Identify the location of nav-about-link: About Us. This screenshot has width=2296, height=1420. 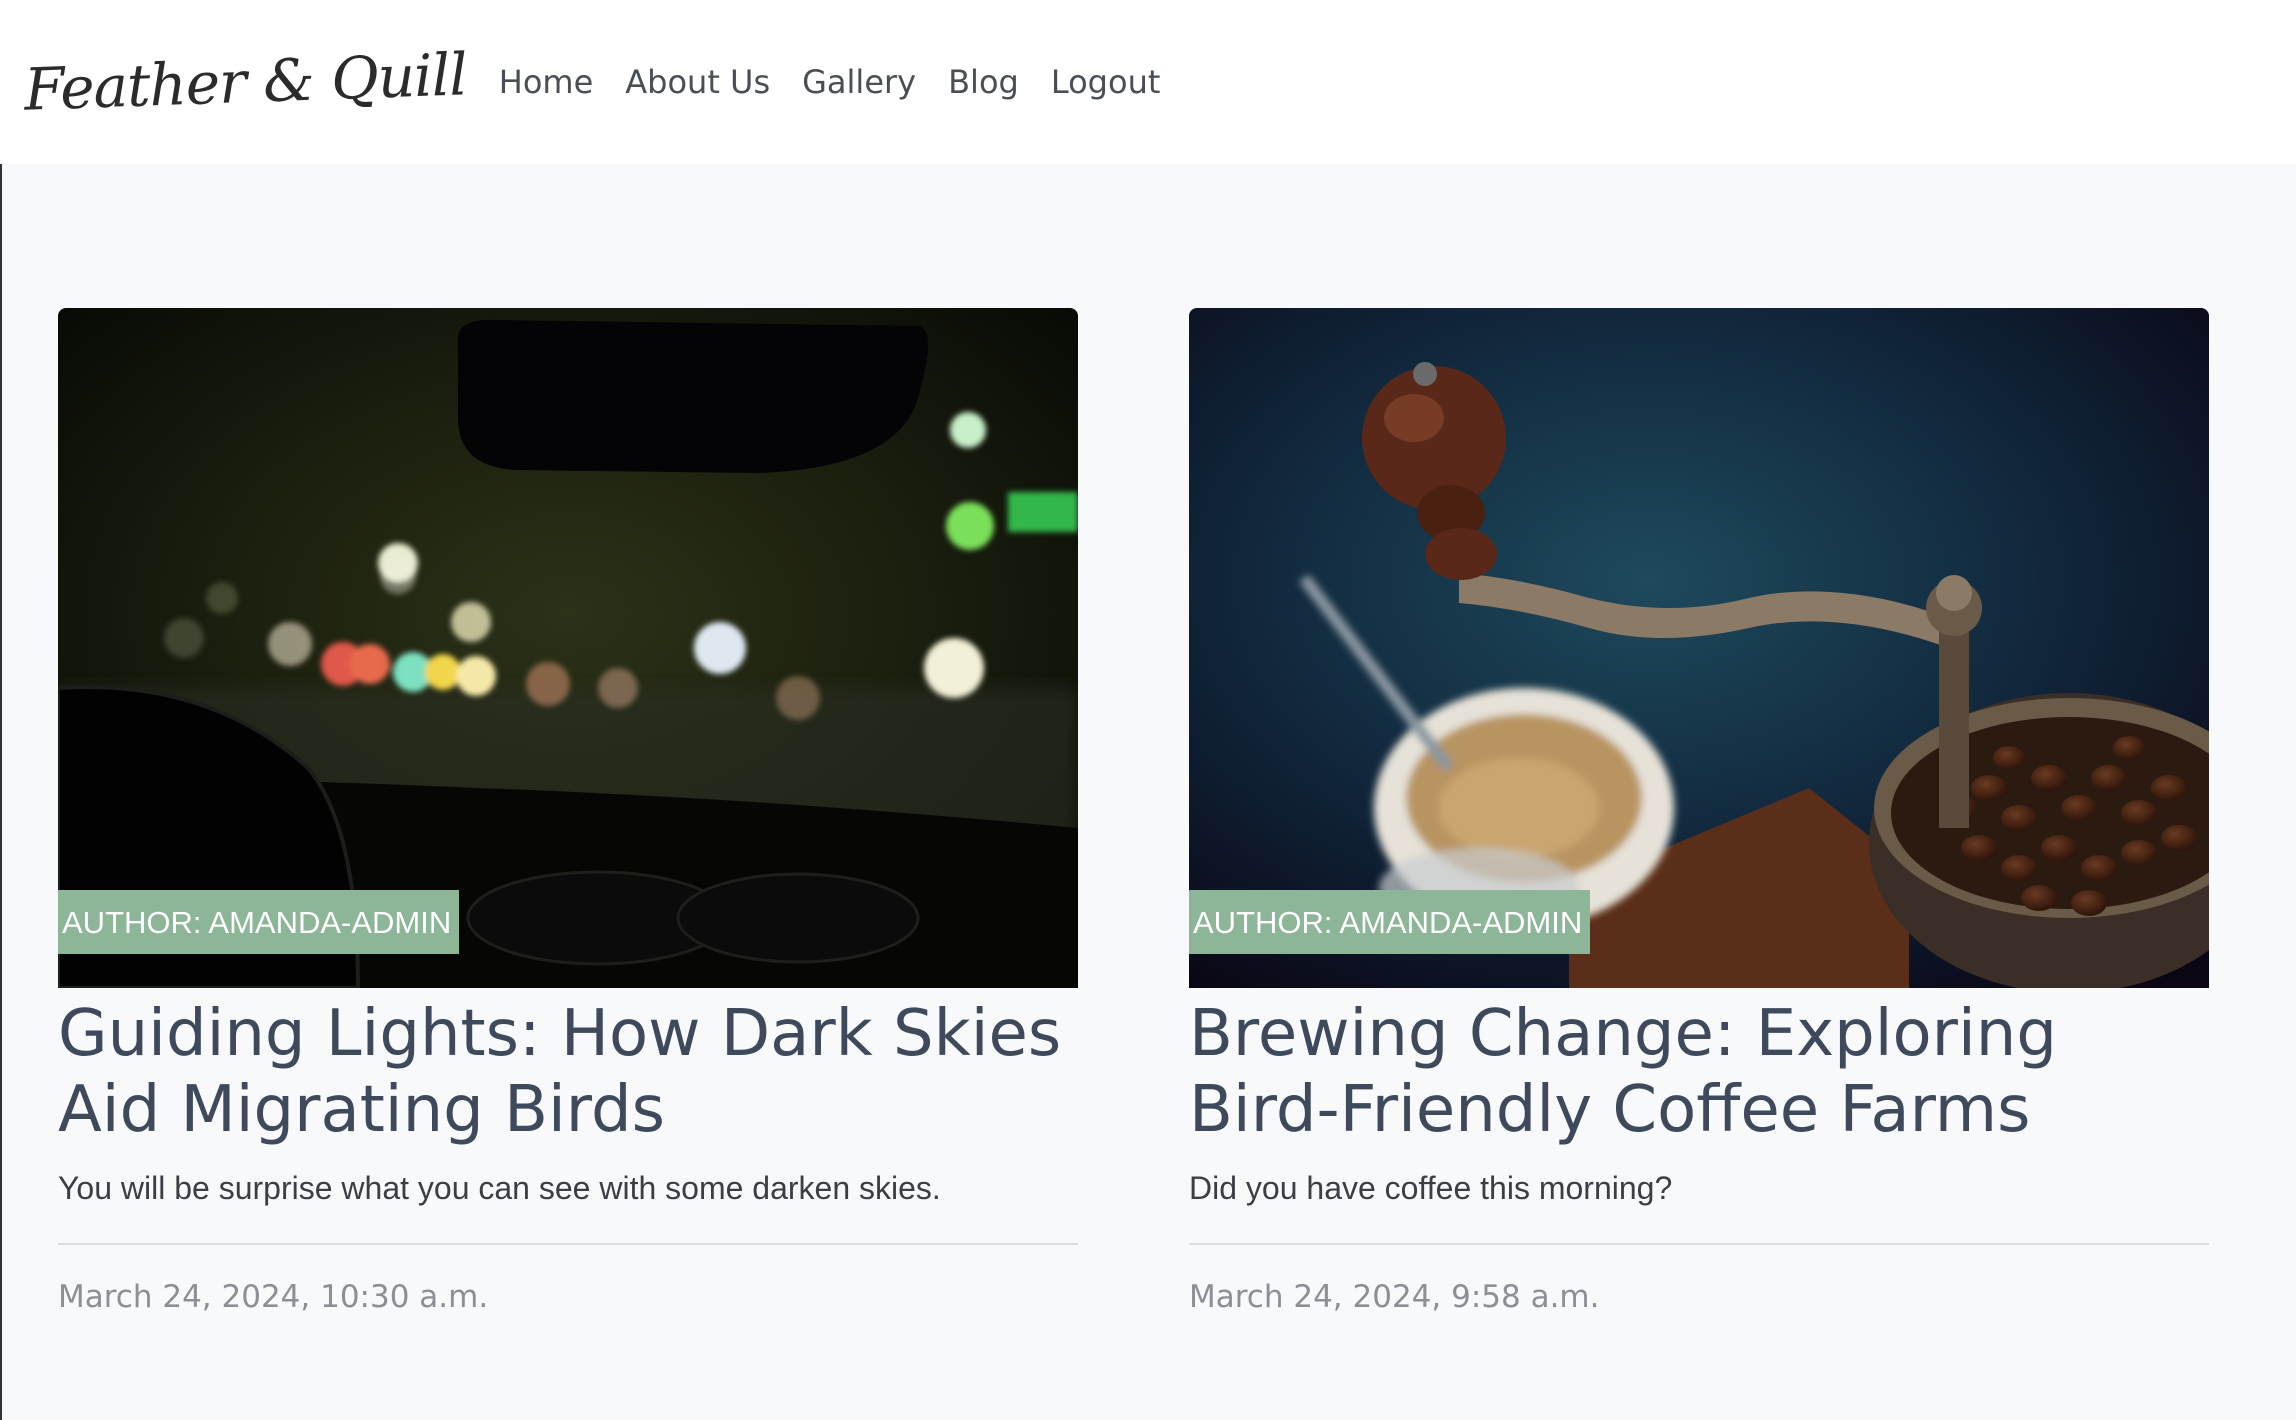
(697, 82).